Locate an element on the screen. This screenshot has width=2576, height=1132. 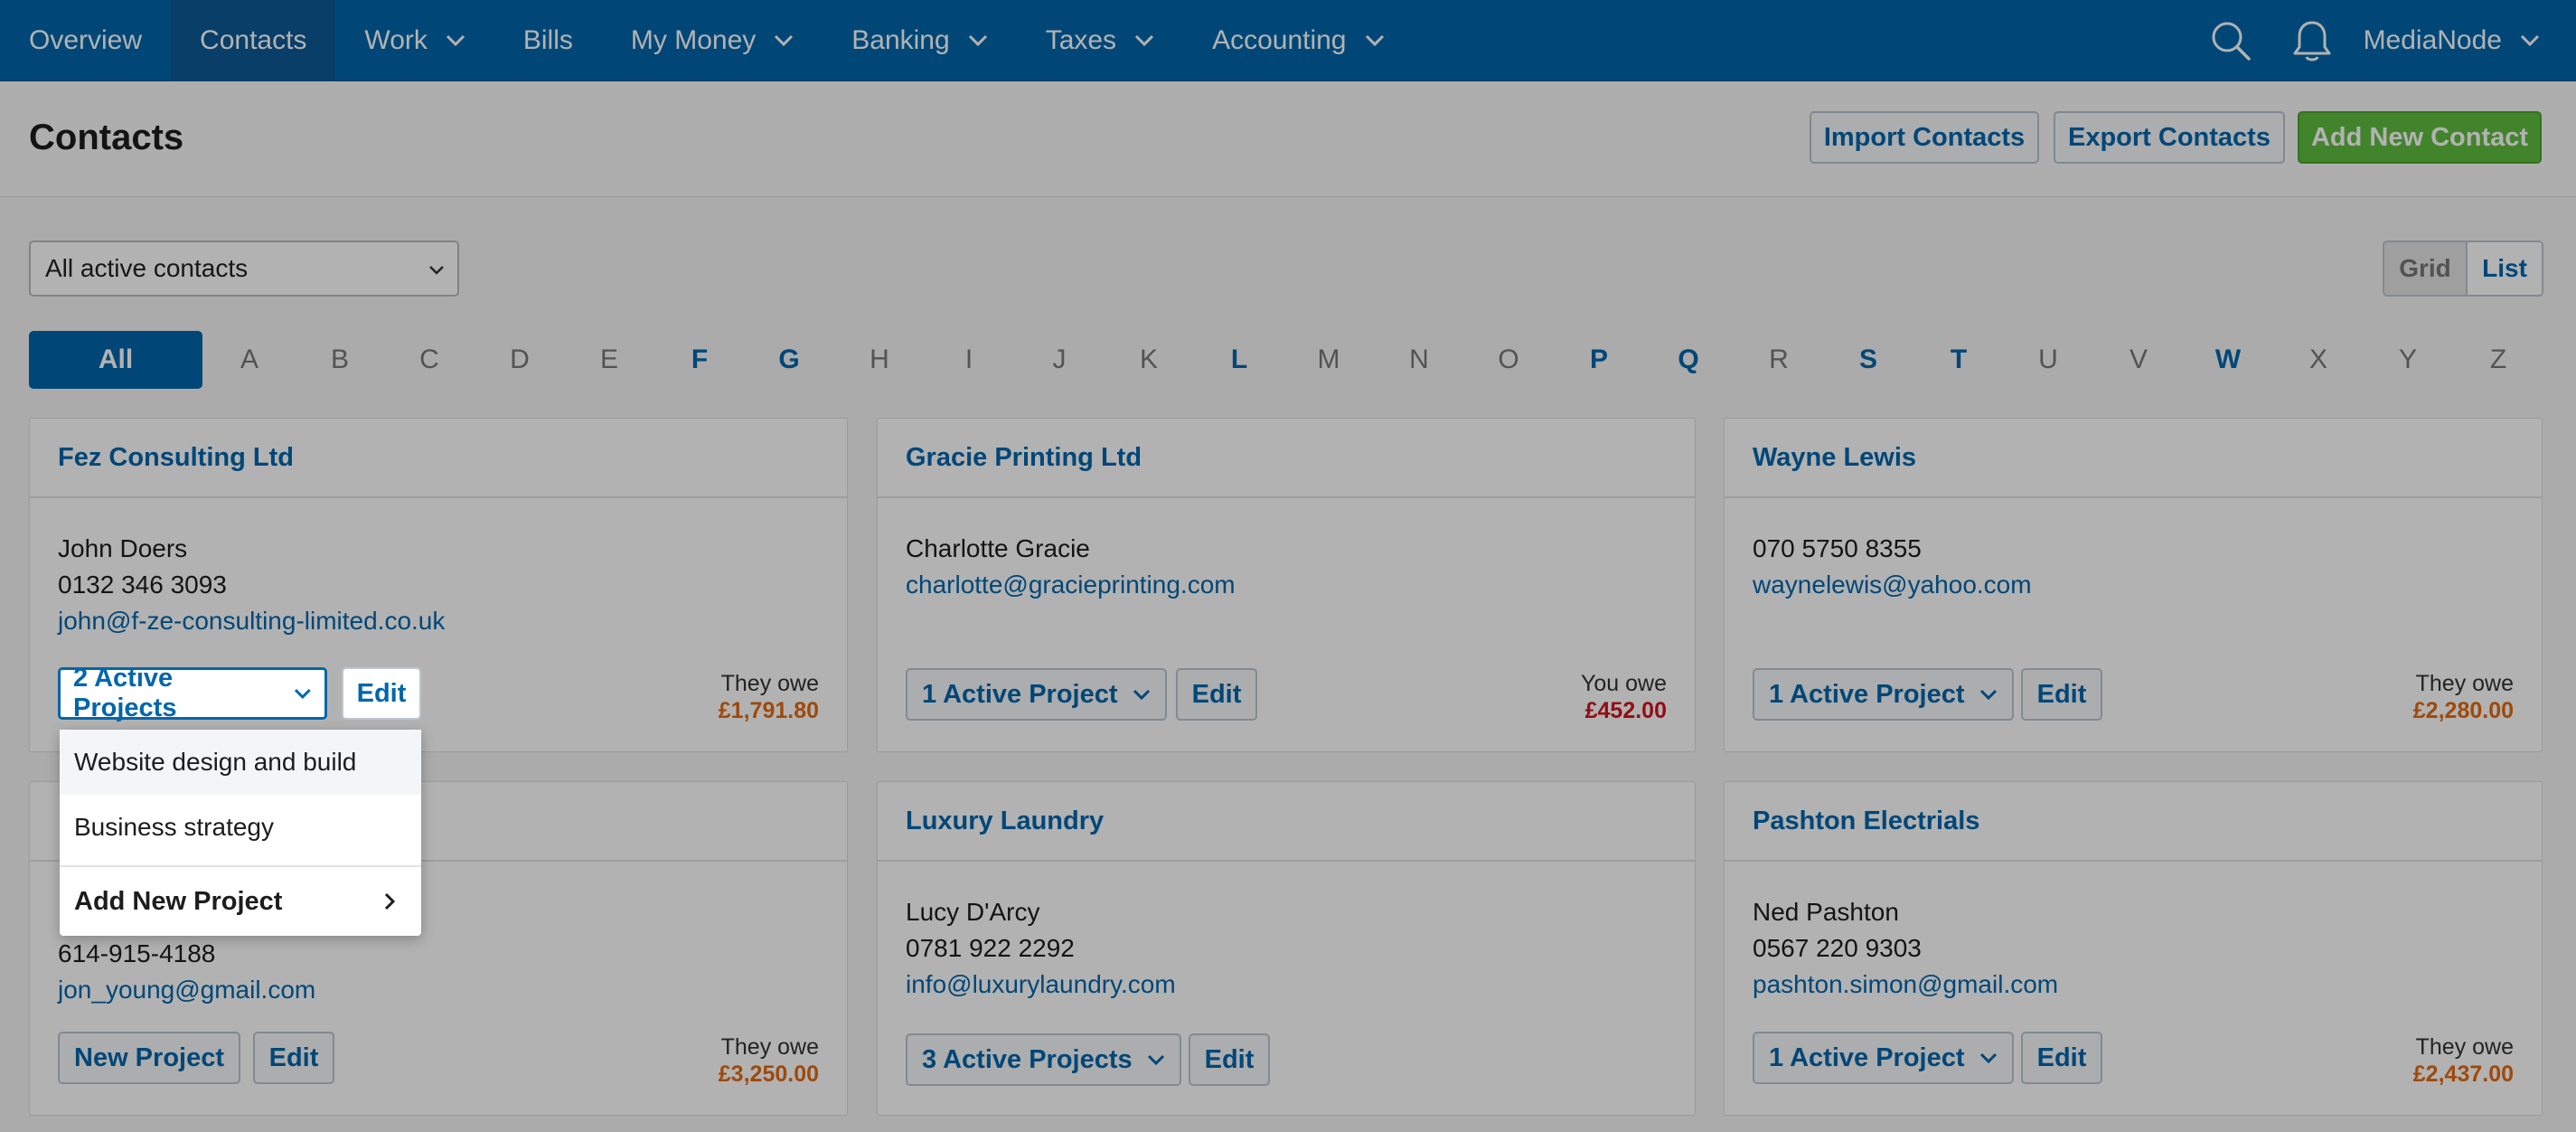
user-name: MediaNode is located at coordinates (2433, 40).